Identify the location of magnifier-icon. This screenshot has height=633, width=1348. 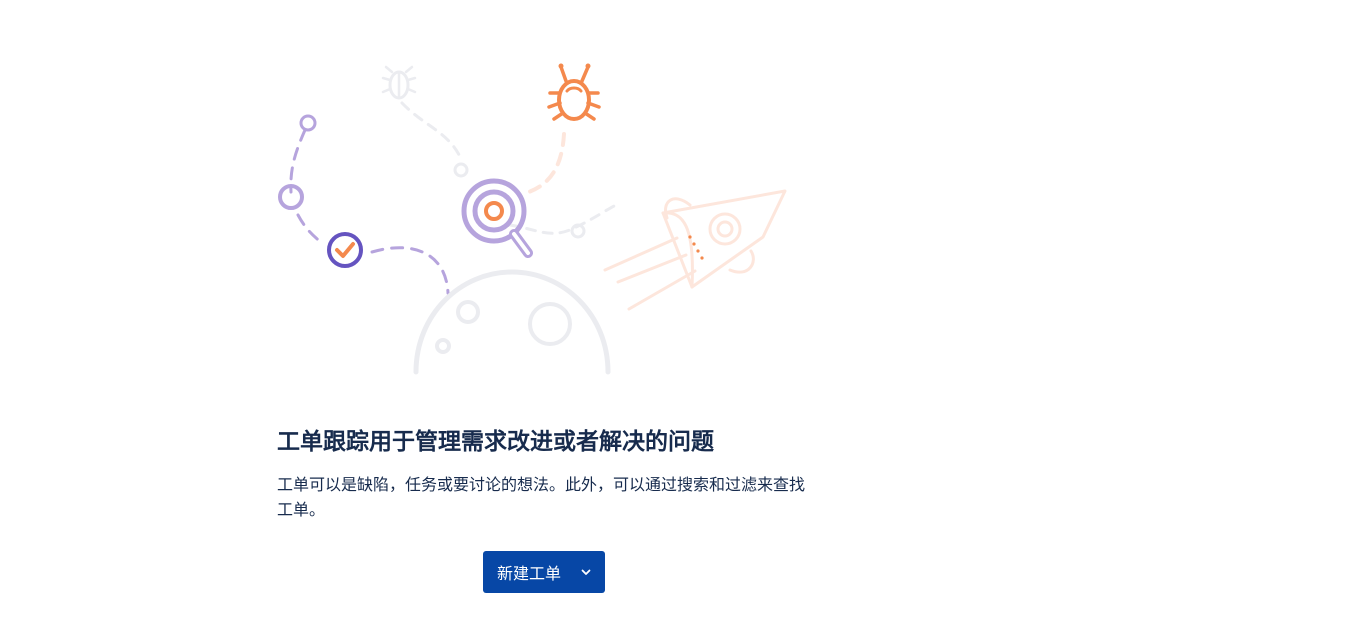
(497, 218).